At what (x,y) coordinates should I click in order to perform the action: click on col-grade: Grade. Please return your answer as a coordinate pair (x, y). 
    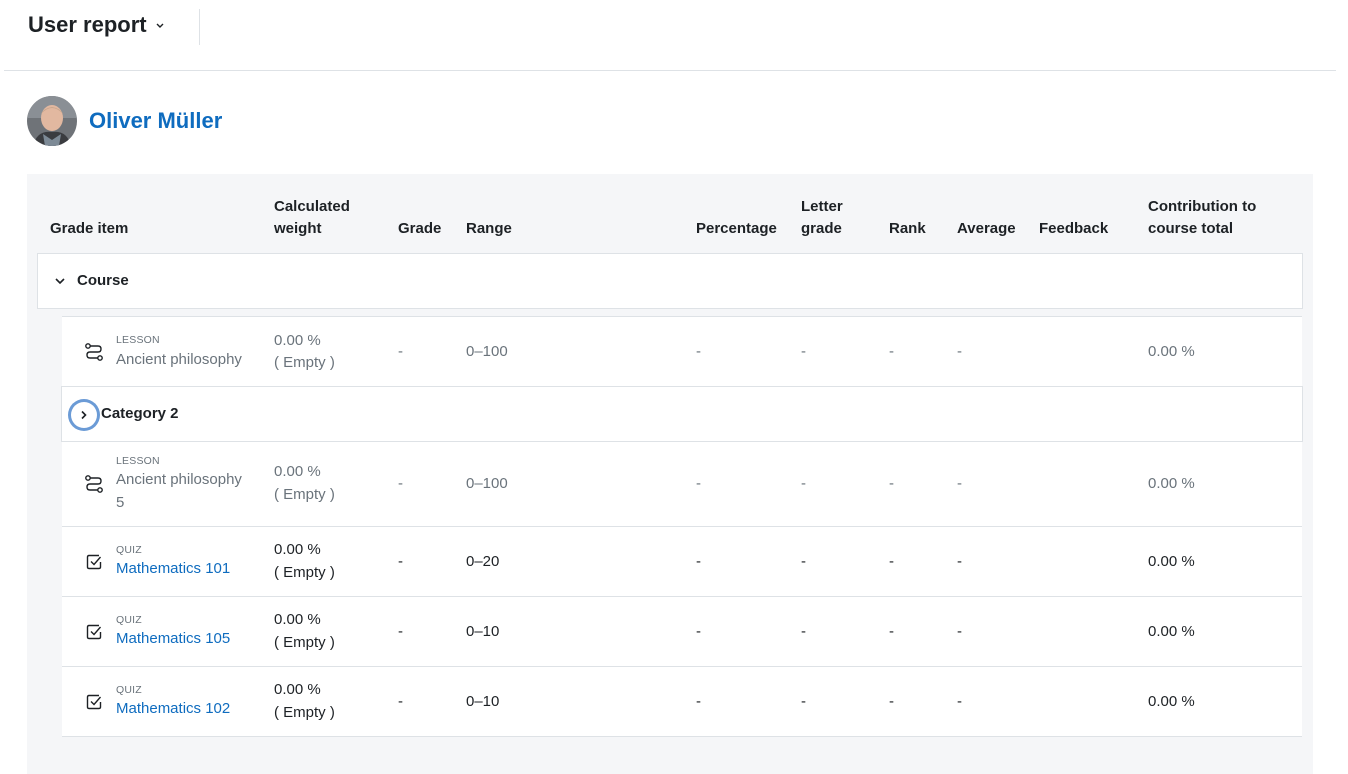
    Looking at the image, I should click on (420, 228).